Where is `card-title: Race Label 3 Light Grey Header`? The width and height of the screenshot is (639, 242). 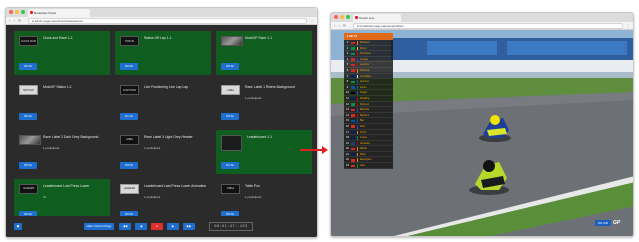 card-title: Race Label 3 Light Grey Header is located at coordinates (168, 136).